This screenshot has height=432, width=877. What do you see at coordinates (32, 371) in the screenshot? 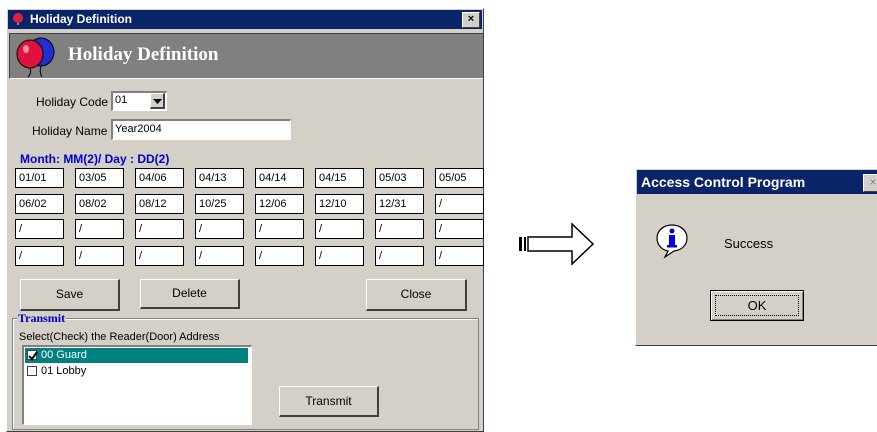
I see `checkbox-unchecked` at bounding box center [32, 371].